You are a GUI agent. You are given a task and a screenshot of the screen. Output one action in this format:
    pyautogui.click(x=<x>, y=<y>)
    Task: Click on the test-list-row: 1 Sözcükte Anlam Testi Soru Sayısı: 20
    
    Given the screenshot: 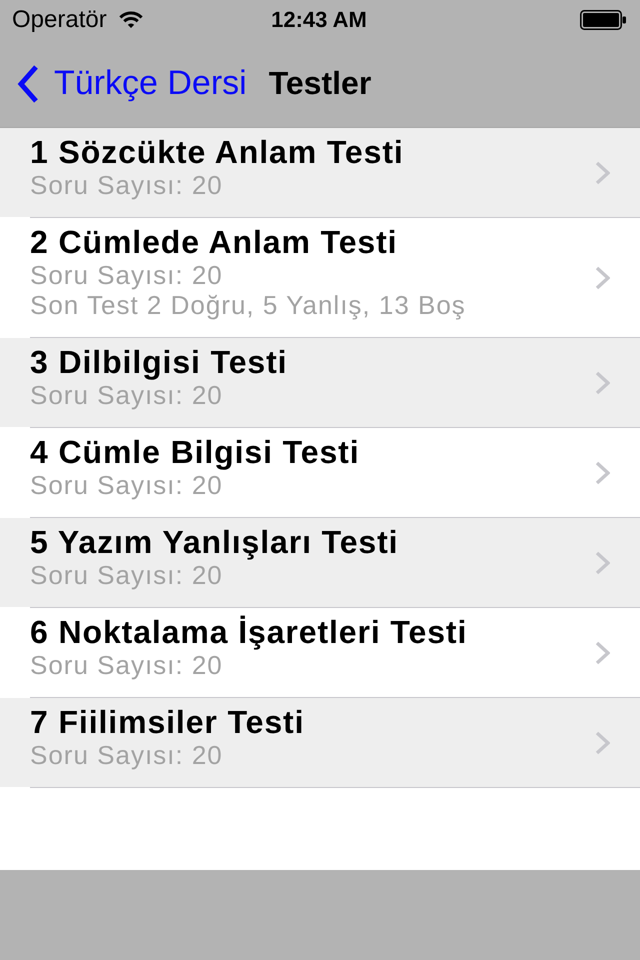 What is the action you would take?
    pyautogui.click(x=320, y=172)
    